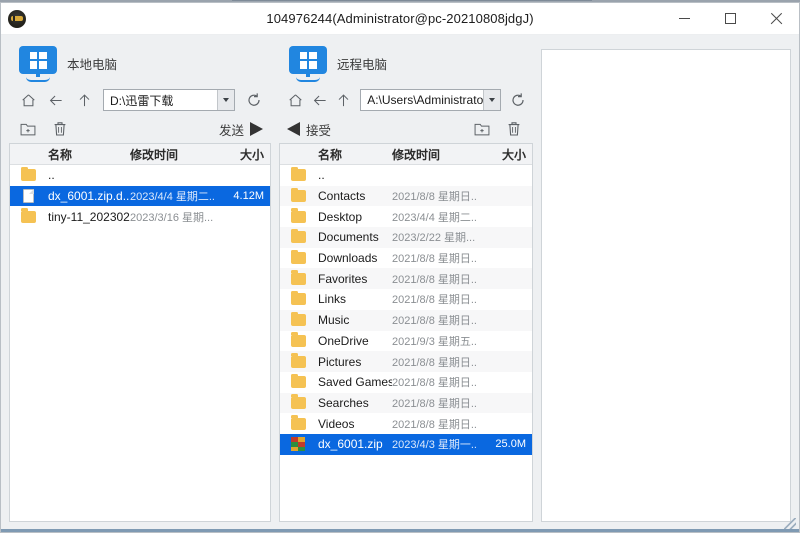 The width and height of the screenshot is (800, 533). What do you see at coordinates (348, 258) in the screenshot?
I see `row-name: Downloads` at bounding box center [348, 258].